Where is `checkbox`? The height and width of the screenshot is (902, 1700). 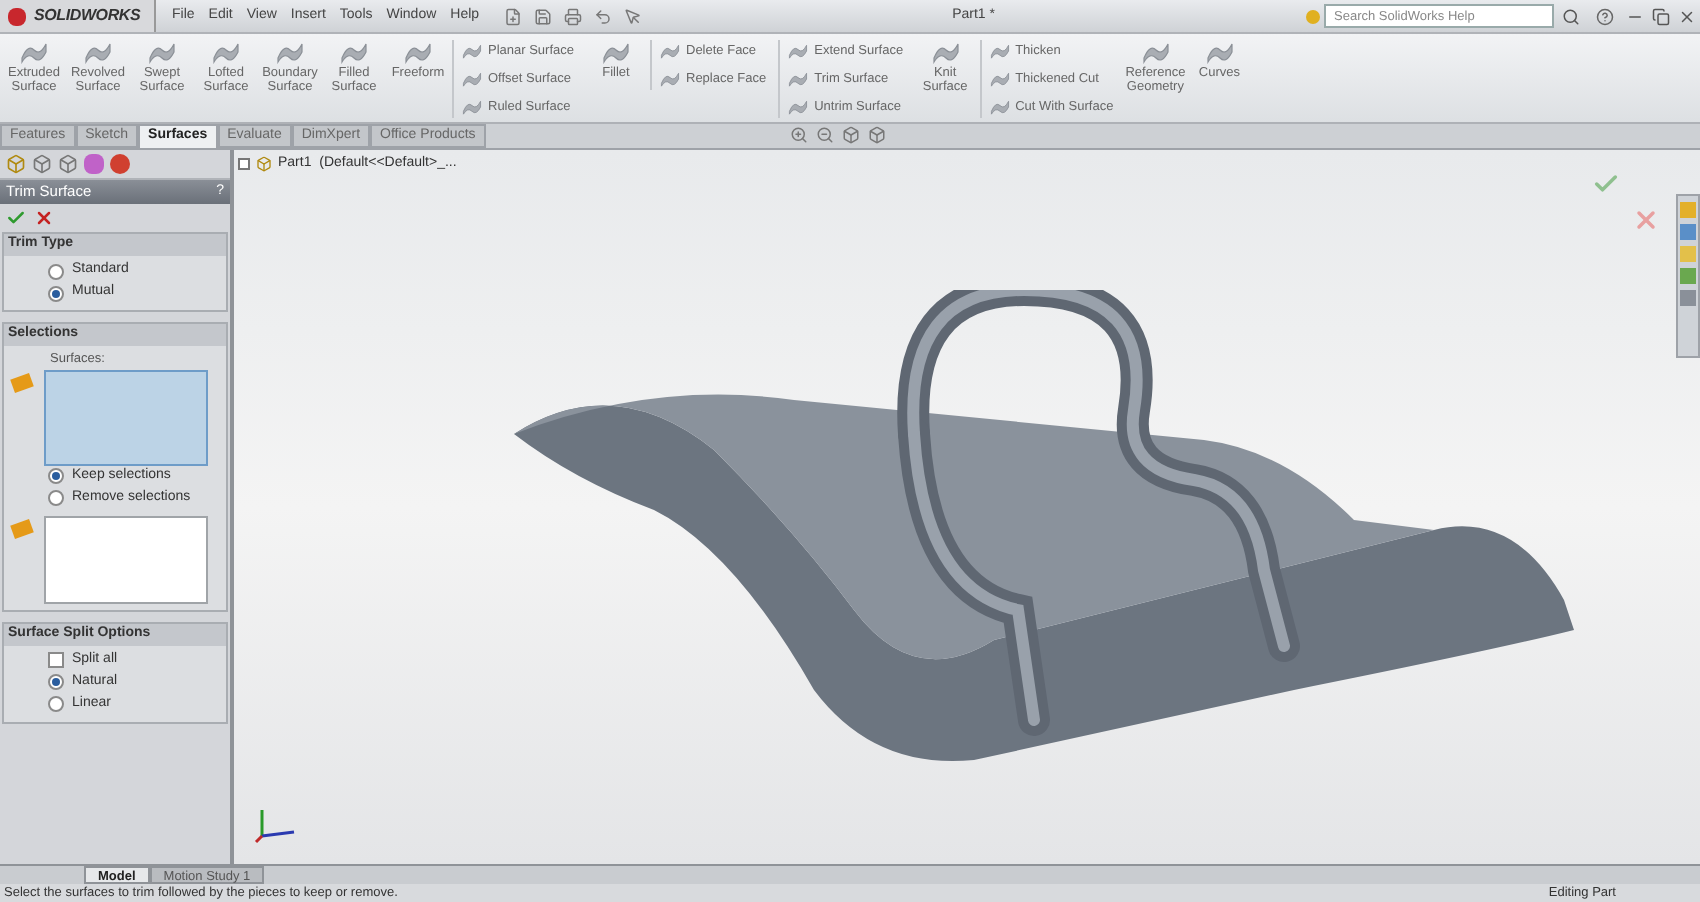 checkbox is located at coordinates (56, 660).